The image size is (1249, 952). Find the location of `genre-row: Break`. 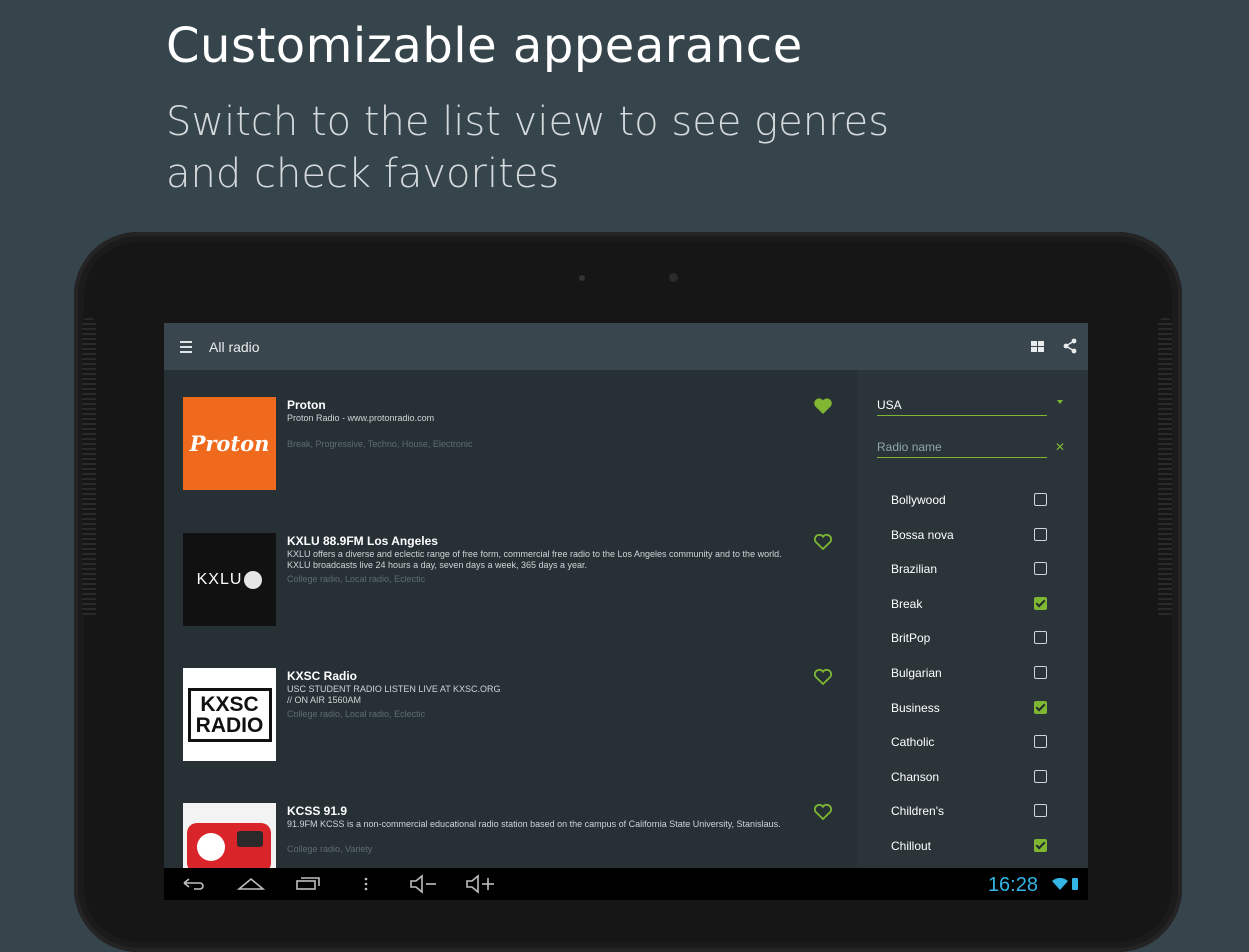

genre-row: Break is located at coordinates (971, 614).